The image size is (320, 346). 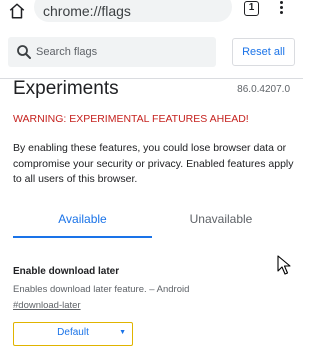 I want to click on search-icon, so click(x=24, y=52).